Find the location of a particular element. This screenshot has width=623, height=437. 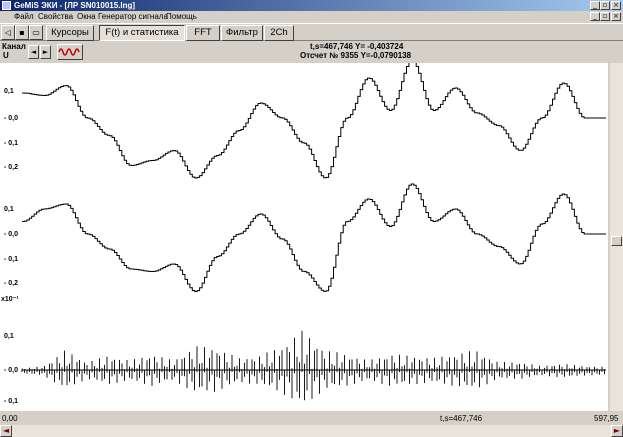

waveform-button is located at coordinates (70, 52).